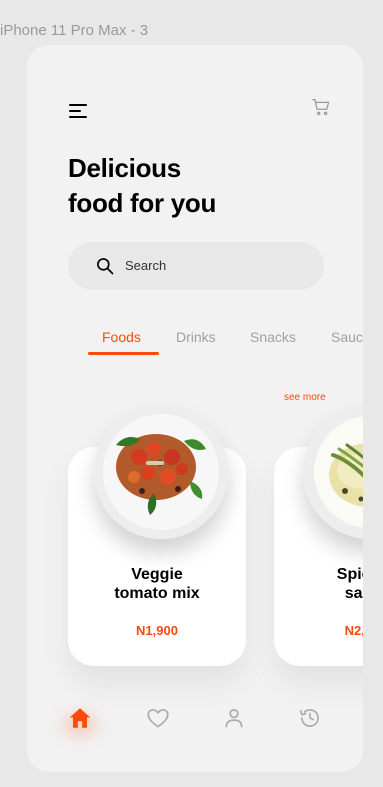  I want to click on product-price: N2,3C, so click(353, 630).